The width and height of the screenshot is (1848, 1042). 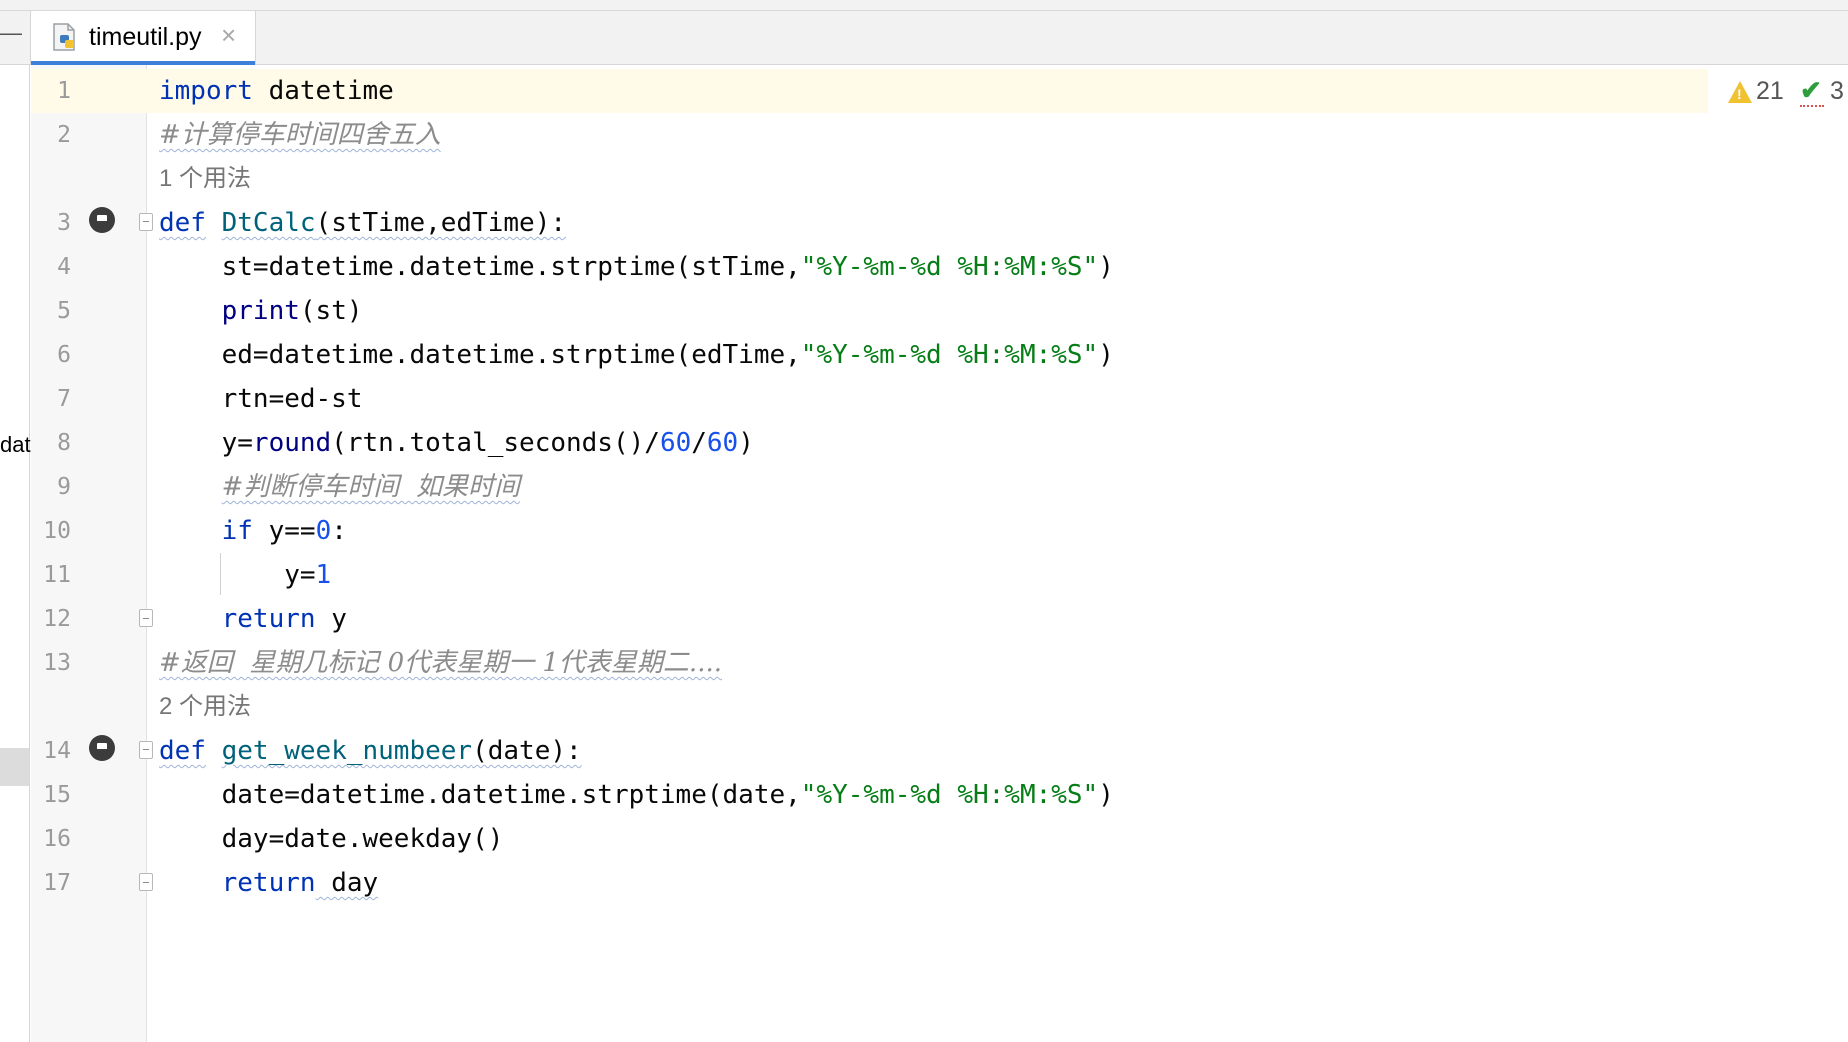 What do you see at coordinates (323, 531) in the screenshot?
I see `number-literal: 0` at bounding box center [323, 531].